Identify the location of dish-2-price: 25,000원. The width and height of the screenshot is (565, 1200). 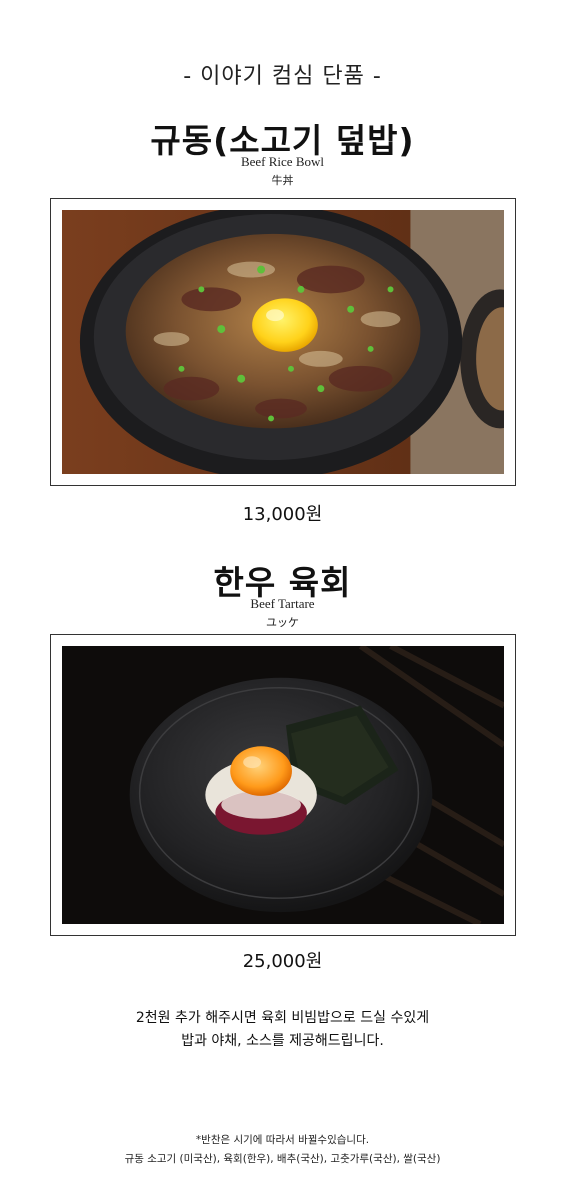
(282, 961).